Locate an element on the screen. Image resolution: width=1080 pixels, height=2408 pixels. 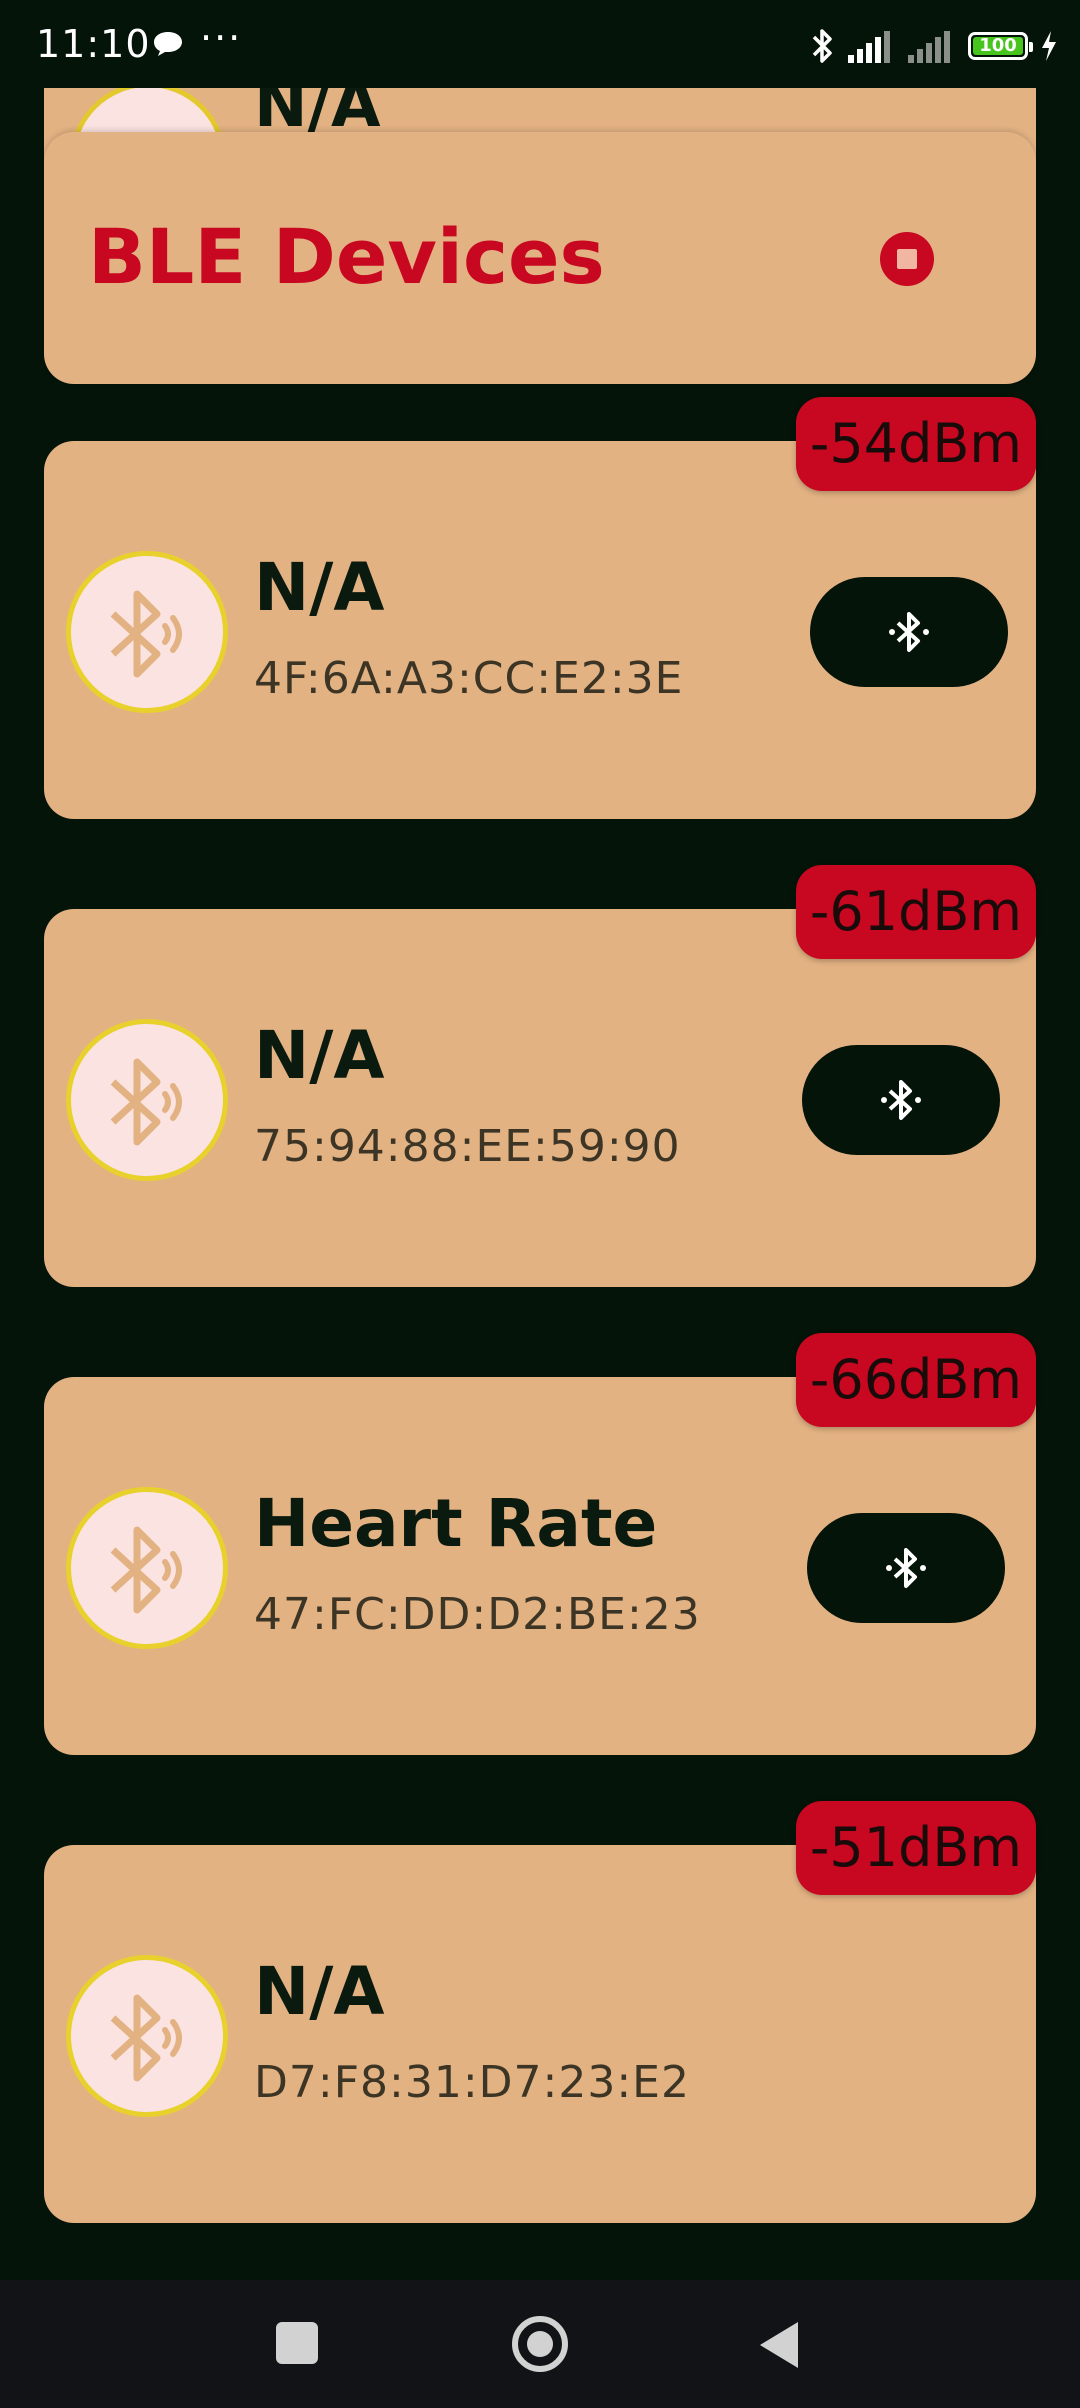
device-address: 47:FC:DD:D2:BE:23 is located at coordinates (477, 1614).